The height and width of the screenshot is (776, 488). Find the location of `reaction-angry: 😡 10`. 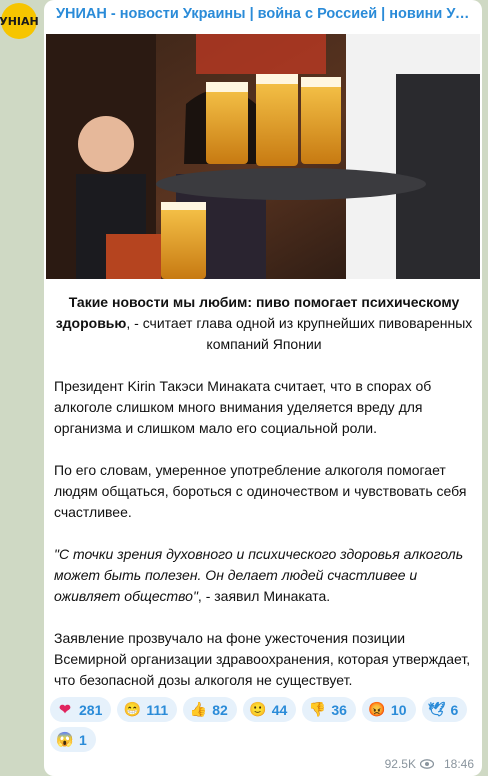

reaction-angry: 😡 10 is located at coordinates (388, 709).